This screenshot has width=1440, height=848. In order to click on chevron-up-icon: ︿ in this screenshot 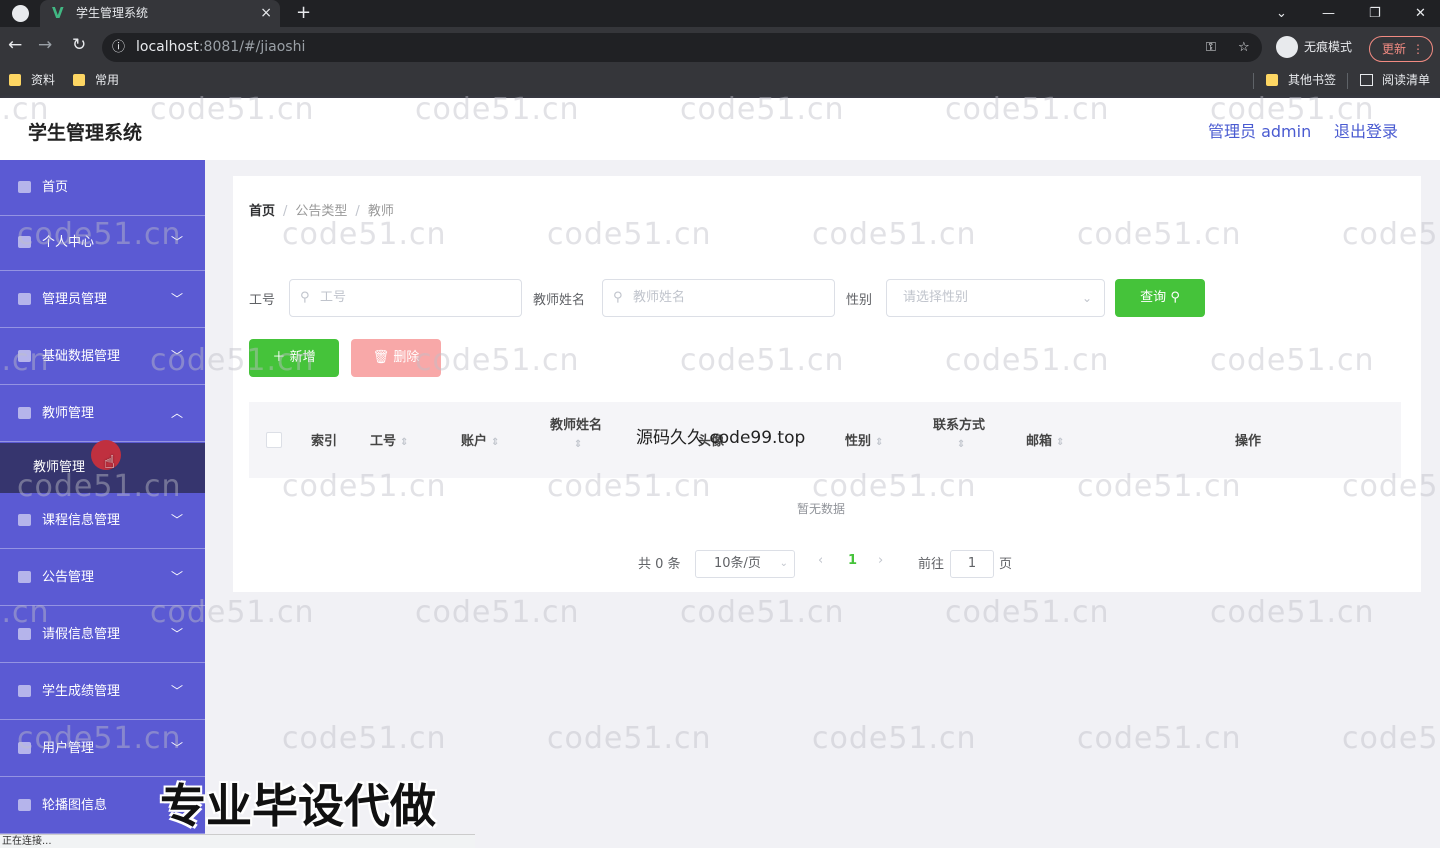, I will do `click(176, 413)`.